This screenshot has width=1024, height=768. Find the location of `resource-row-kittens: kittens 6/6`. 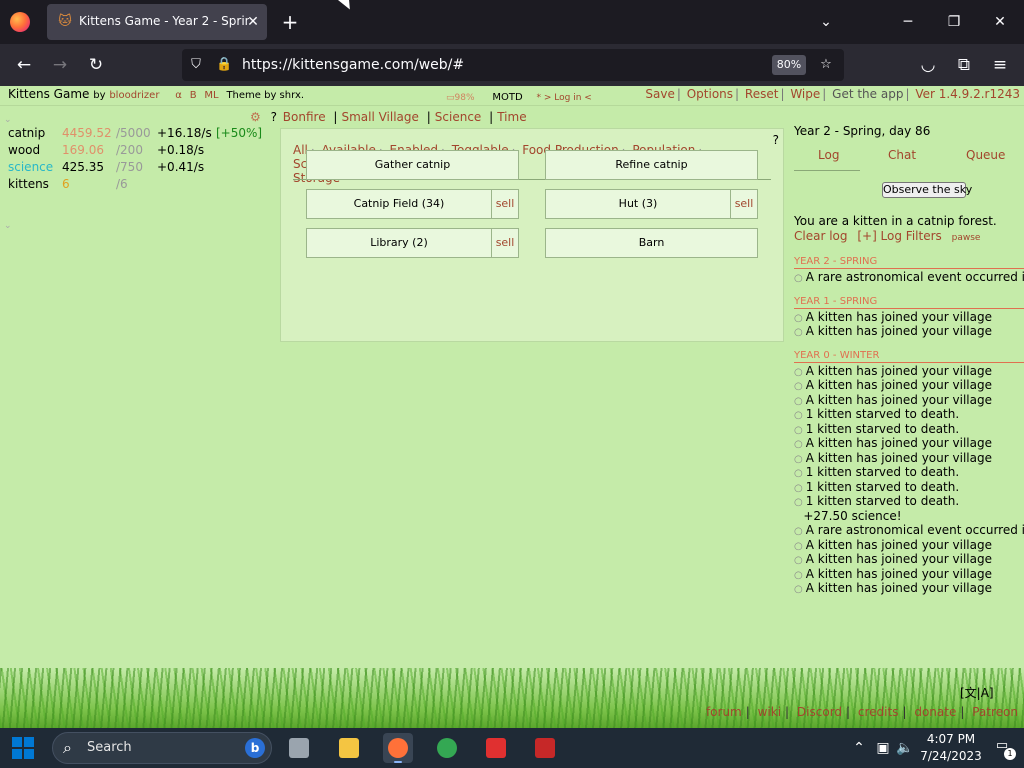

resource-row-kittens: kittens 6/6 is located at coordinates (138, 185).